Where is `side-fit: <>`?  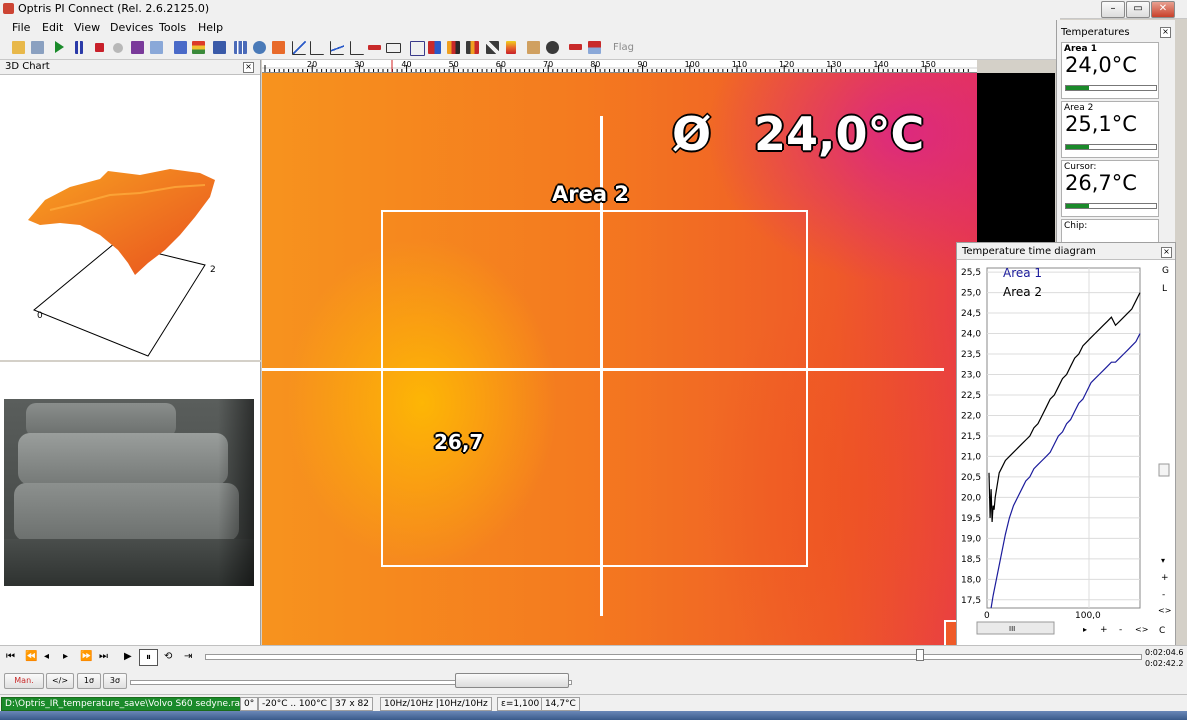
side-fit: <> is located at coordinates (1164, 610).